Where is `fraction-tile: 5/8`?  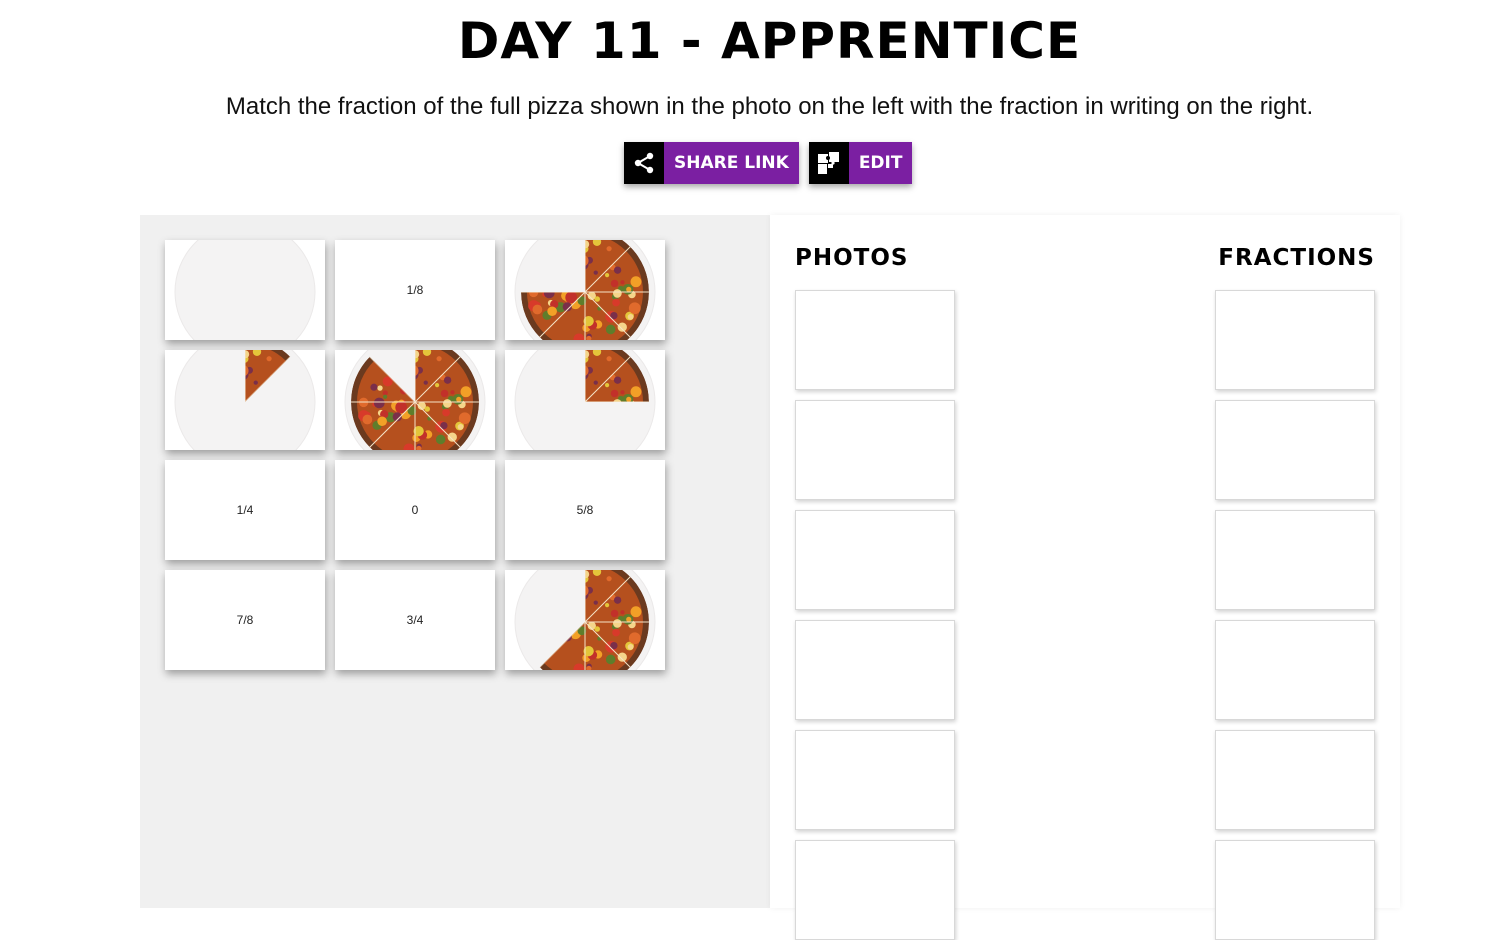
fraction-tile: 5/8 is located at coordinates (585, 510).